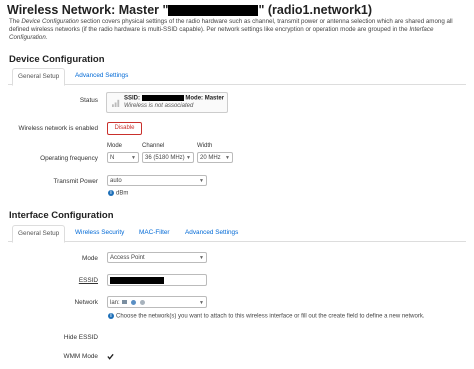  What do you see at coordinates (15, 21) in the screenshot?
I see `desc-text-1: The` at bounding box center [15, 21].